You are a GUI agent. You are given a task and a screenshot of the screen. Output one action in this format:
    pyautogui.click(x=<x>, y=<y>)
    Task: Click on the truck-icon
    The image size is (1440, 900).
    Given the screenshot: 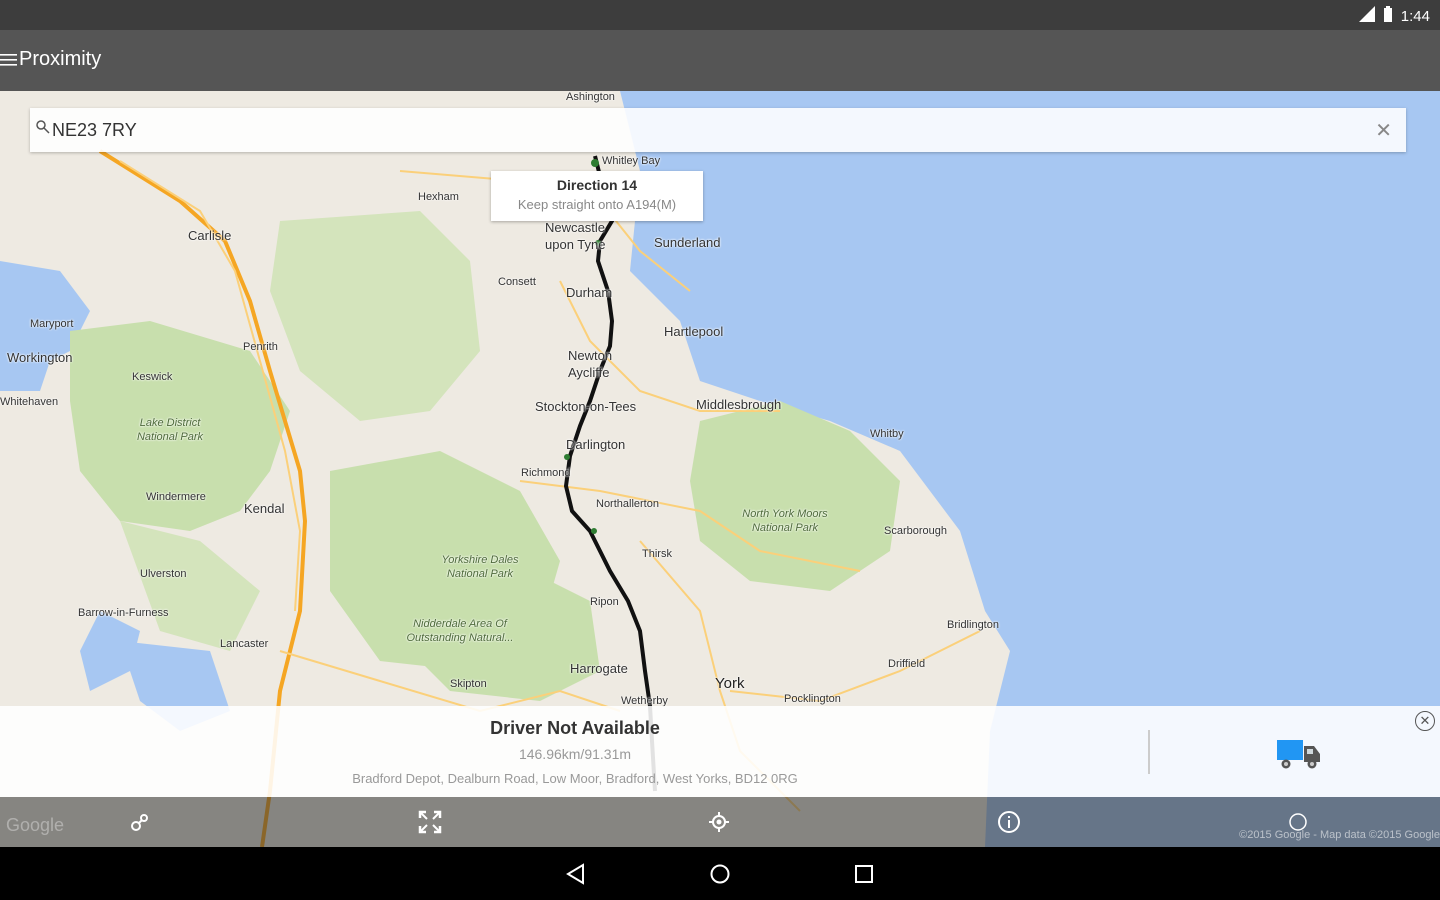 What is the action you would take?
    pyautogui.click(x=1299, y=756)
    